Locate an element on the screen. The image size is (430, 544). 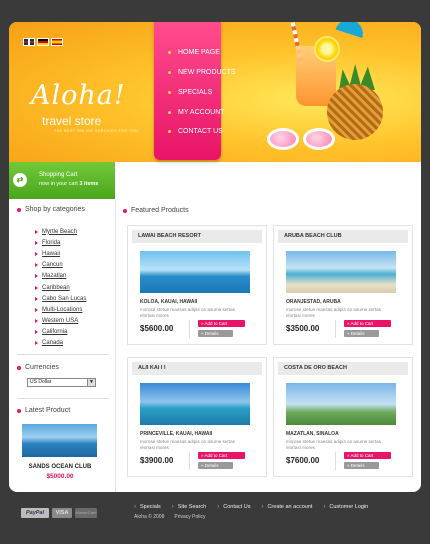
category-link: Florida is located at coordinates (60, 242).